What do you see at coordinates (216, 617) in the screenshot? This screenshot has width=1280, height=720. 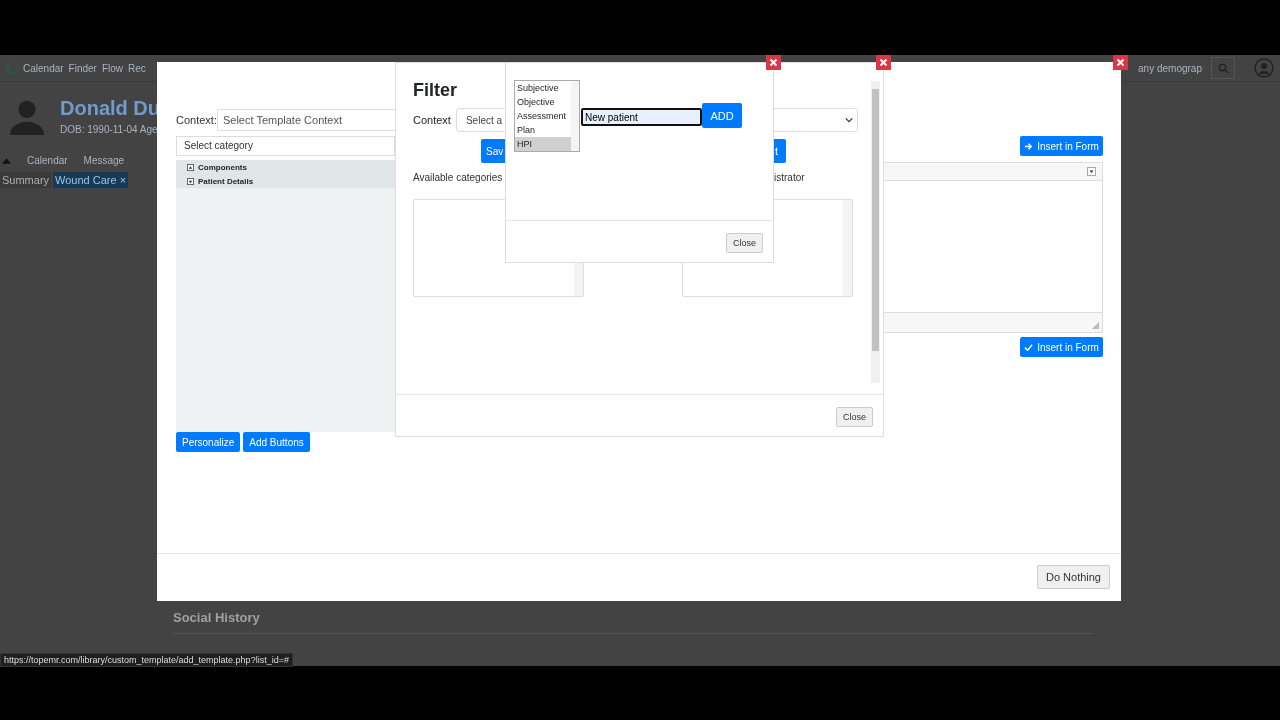 I see `section-title: Social History` at bounding box center [216, 617].